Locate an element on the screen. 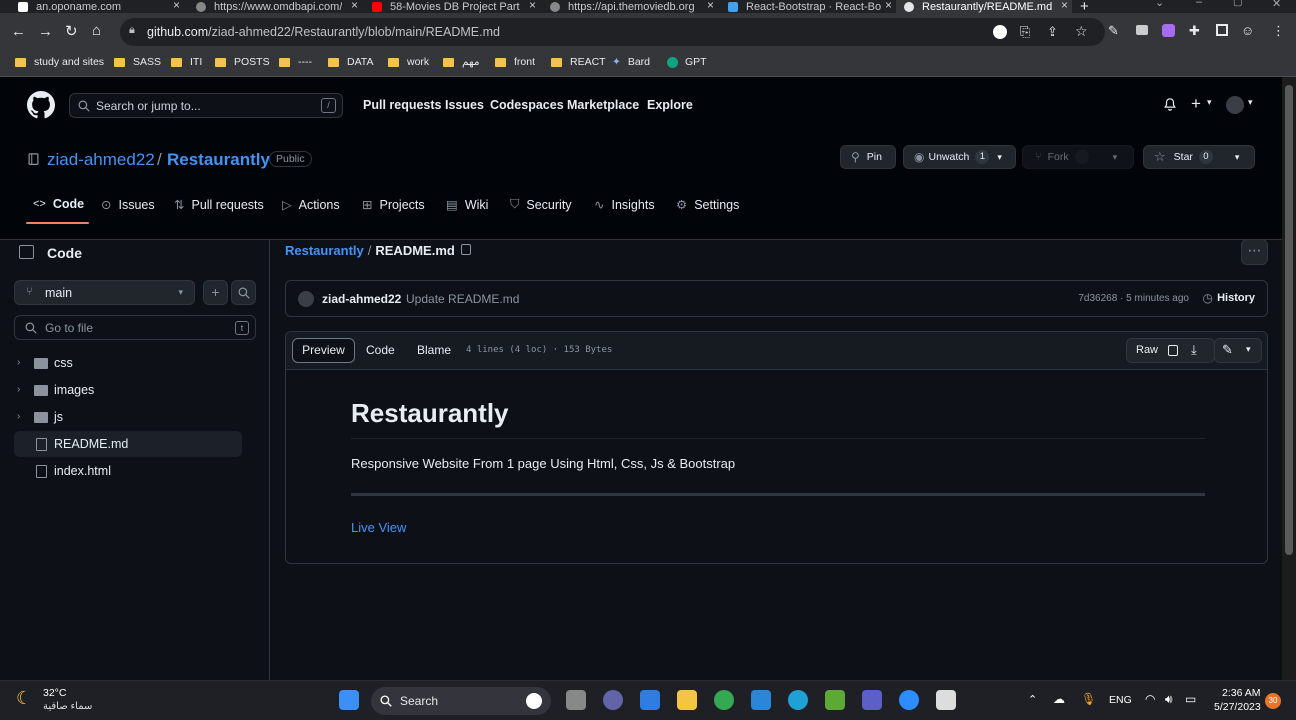 Image resolution: width=1296 pixels, height=720 pixels. tab-settings: ⚙ Settings is located at coordinates (707, 205).